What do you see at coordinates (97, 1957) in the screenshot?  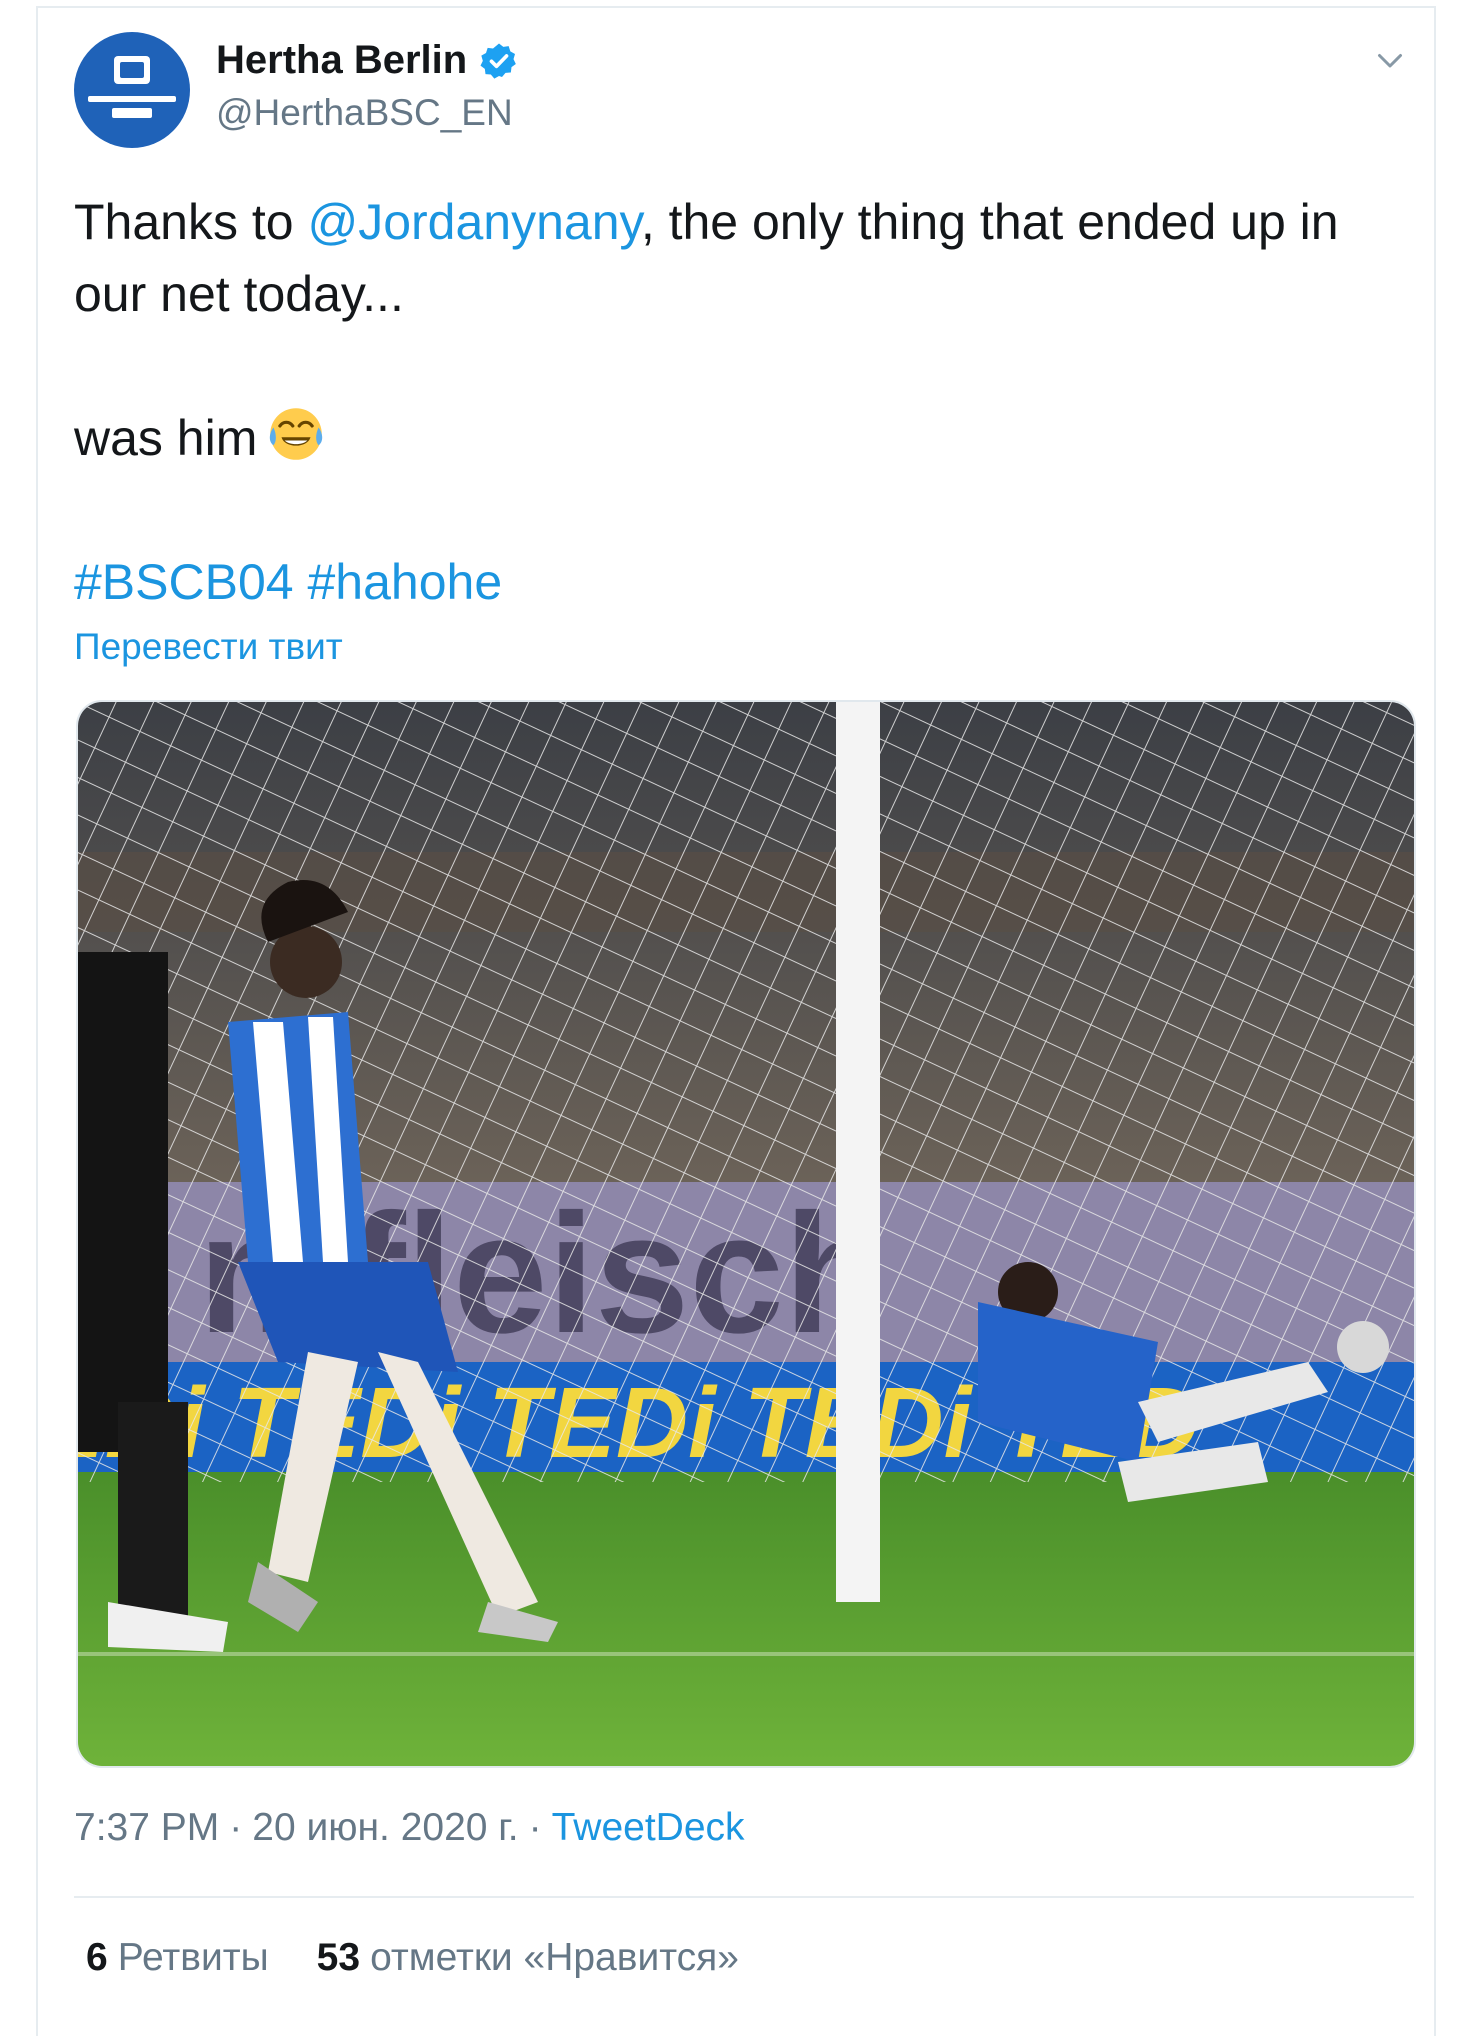 I see `retweets-count: 6` at bounding box center [97, 1957].